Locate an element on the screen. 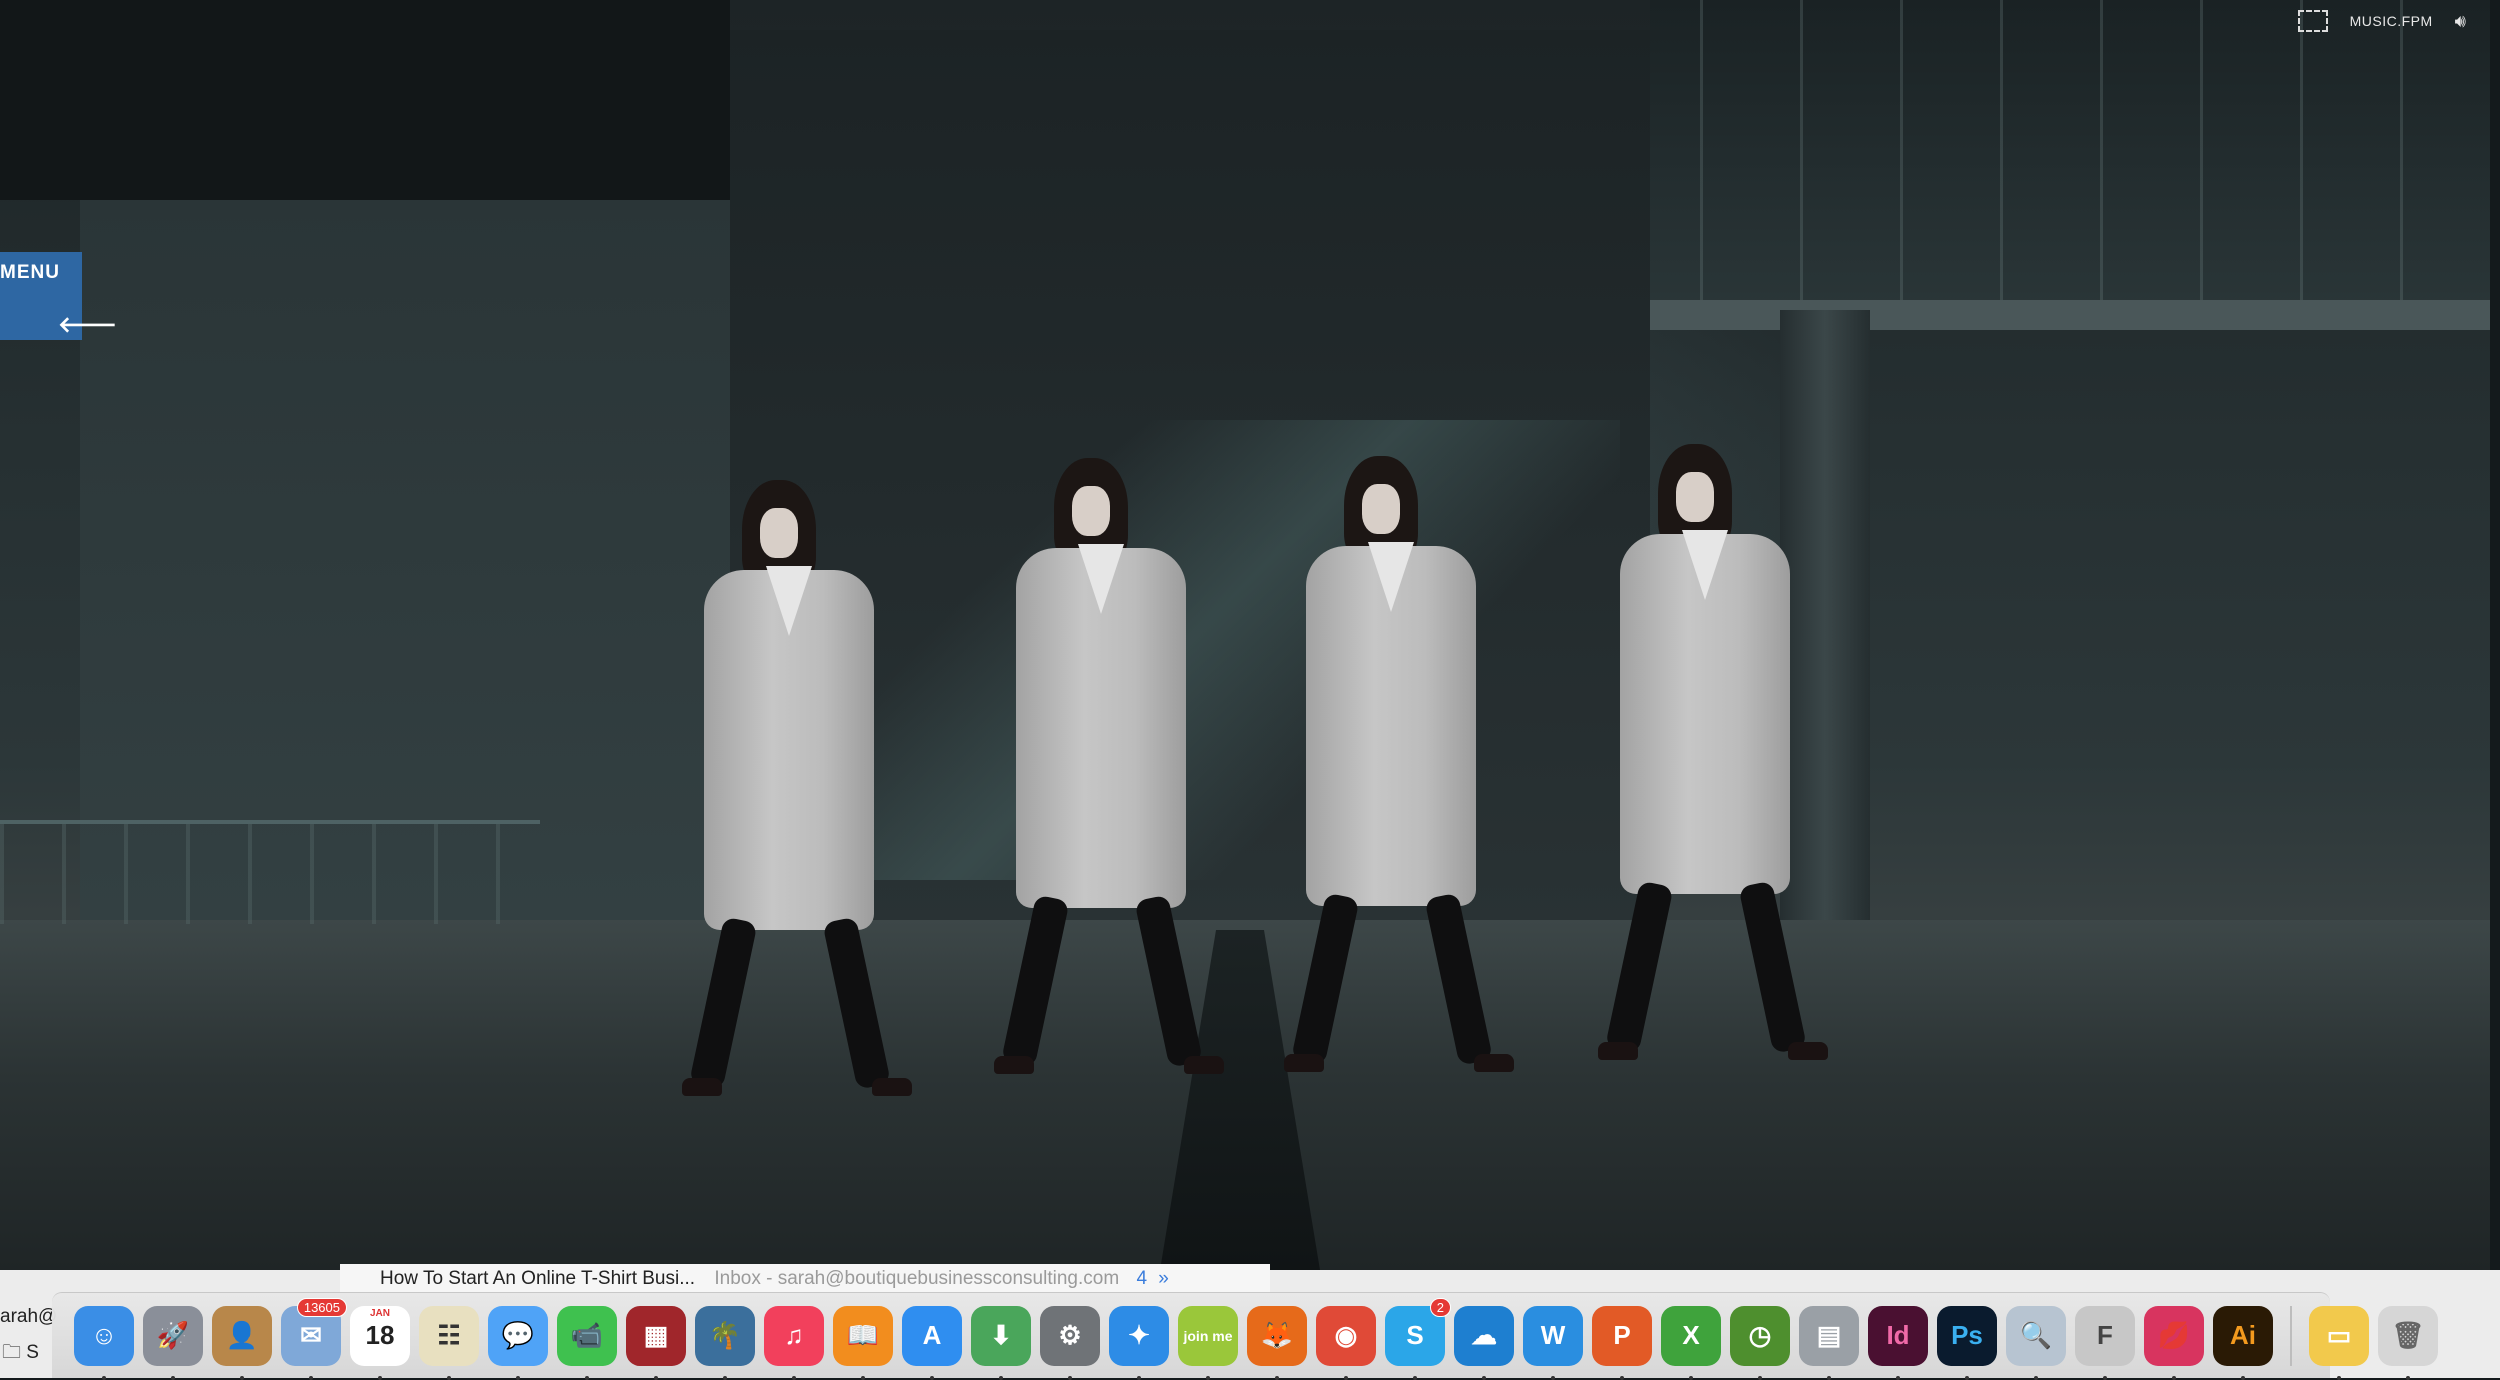  dock-glyph: 💬 is located at coordinates (518, 1335).